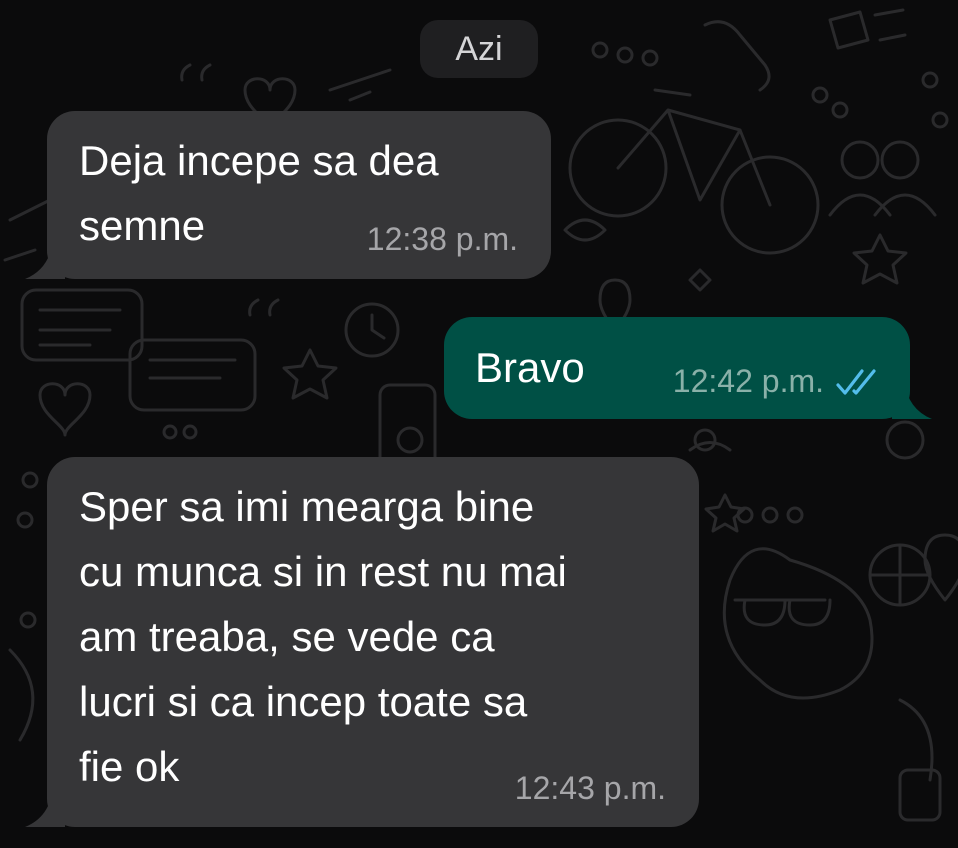  I want to click on message-bubble-incoming: Deja incepe sa dea semne 12:38 p.m., so click(288, 195).